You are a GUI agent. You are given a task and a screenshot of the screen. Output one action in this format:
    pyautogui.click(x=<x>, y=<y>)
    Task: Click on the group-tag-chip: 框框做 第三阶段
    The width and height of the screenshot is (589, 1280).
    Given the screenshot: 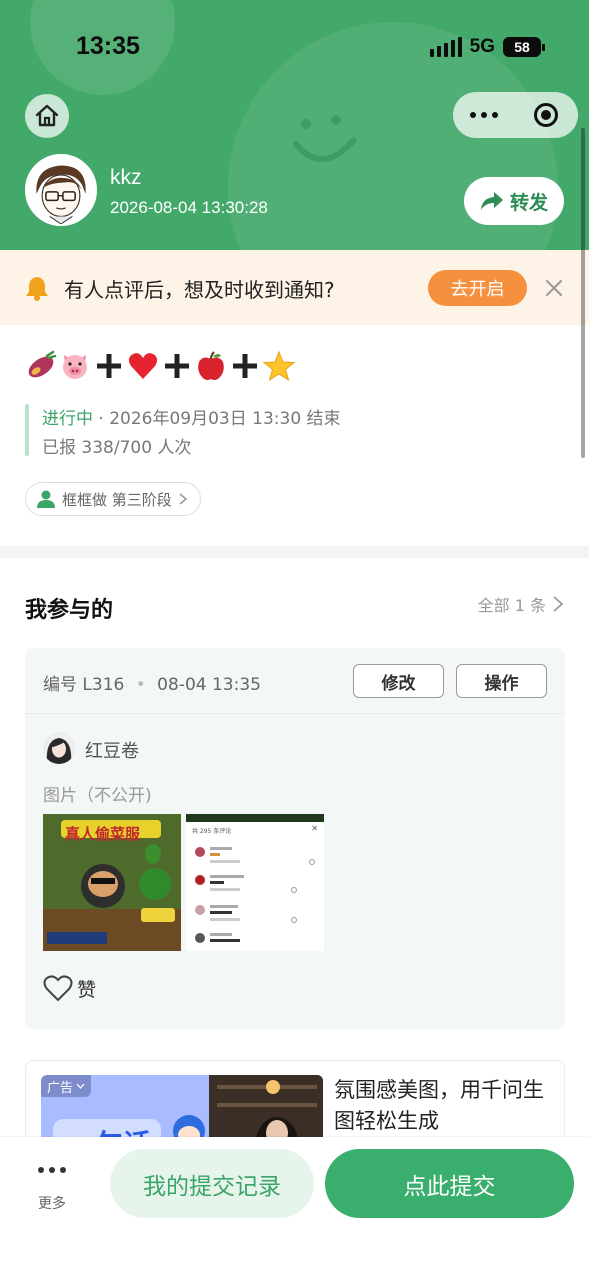 What is the action you would take?
    pyautogui.click(x=113, y=499)
    